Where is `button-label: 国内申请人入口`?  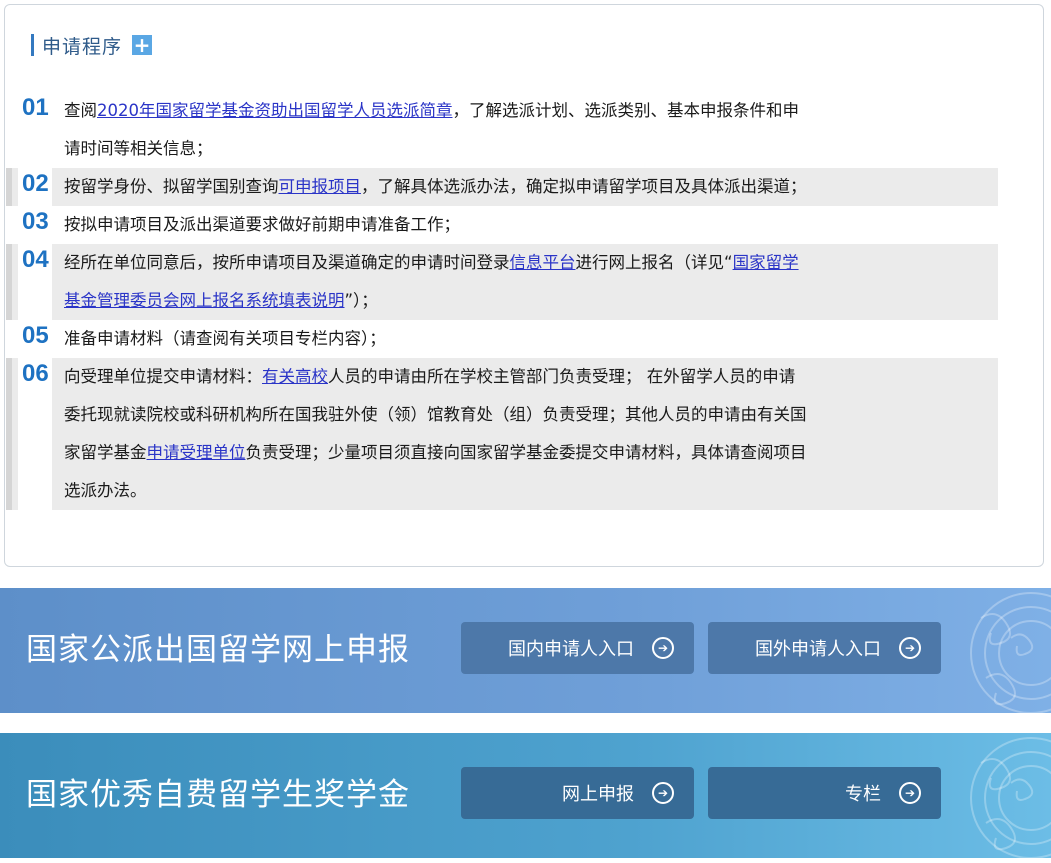 button-label: 国内申请人入口 is located at coordinates (571, 649).